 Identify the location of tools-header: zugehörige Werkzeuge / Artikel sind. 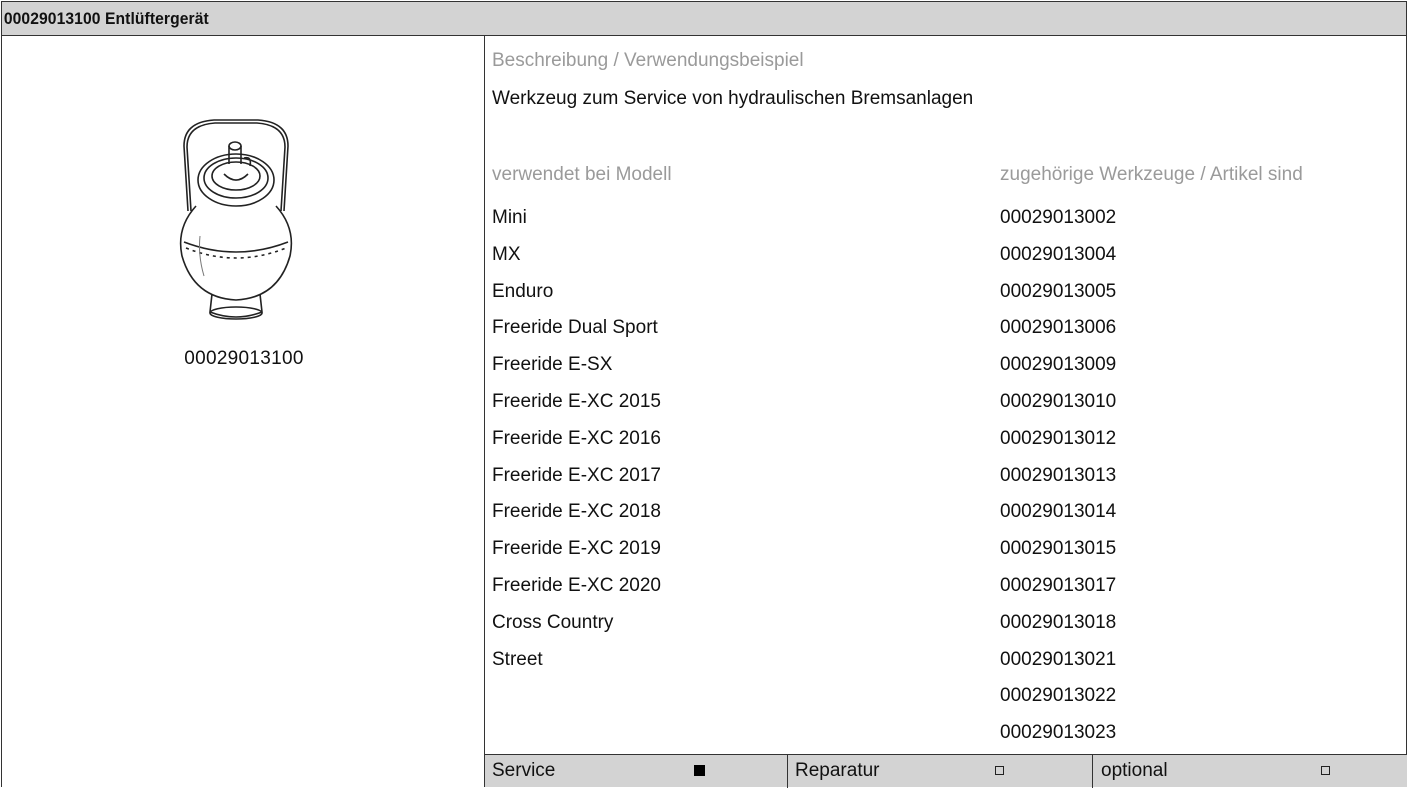
(1151, 174).